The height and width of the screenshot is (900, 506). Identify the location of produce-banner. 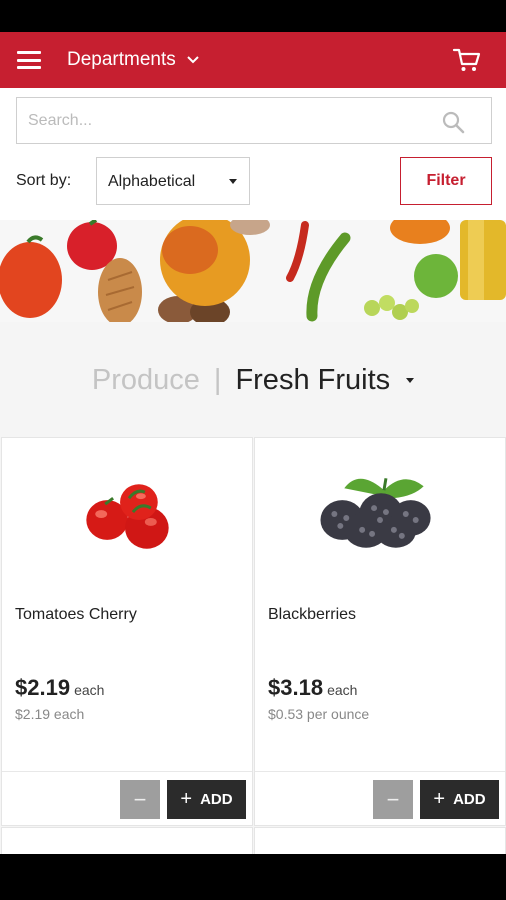
(253, 271).